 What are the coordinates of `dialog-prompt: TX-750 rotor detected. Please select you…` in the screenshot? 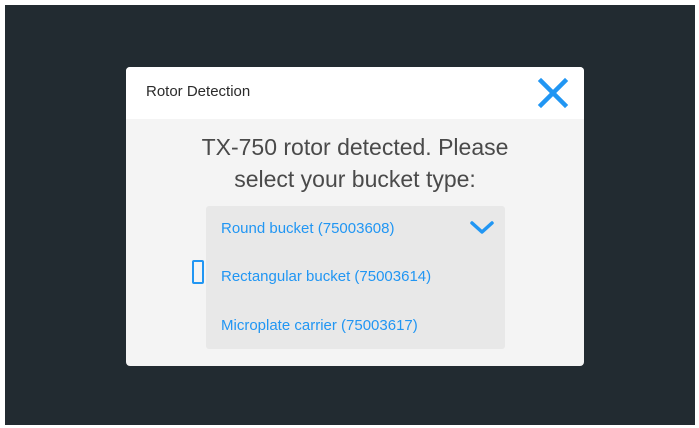 It's located at (355, 163).